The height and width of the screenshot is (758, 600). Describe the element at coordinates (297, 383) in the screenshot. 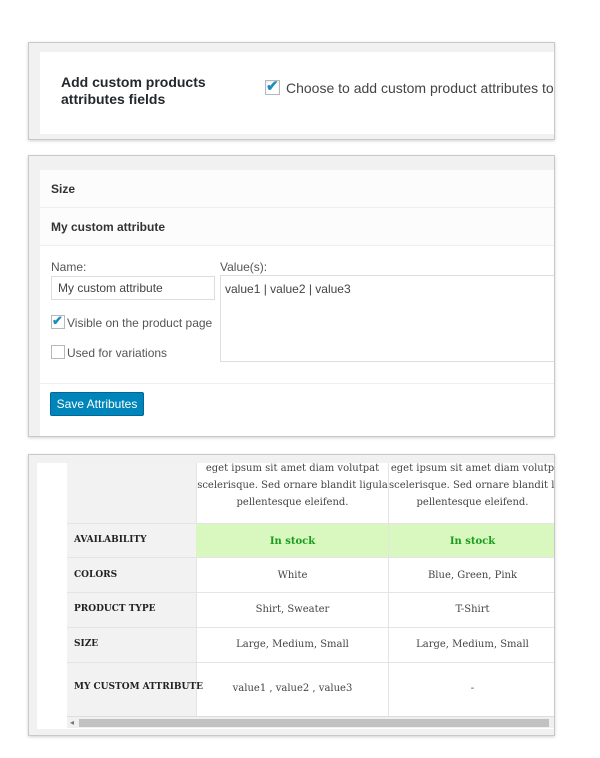

I see `divider` at that location.